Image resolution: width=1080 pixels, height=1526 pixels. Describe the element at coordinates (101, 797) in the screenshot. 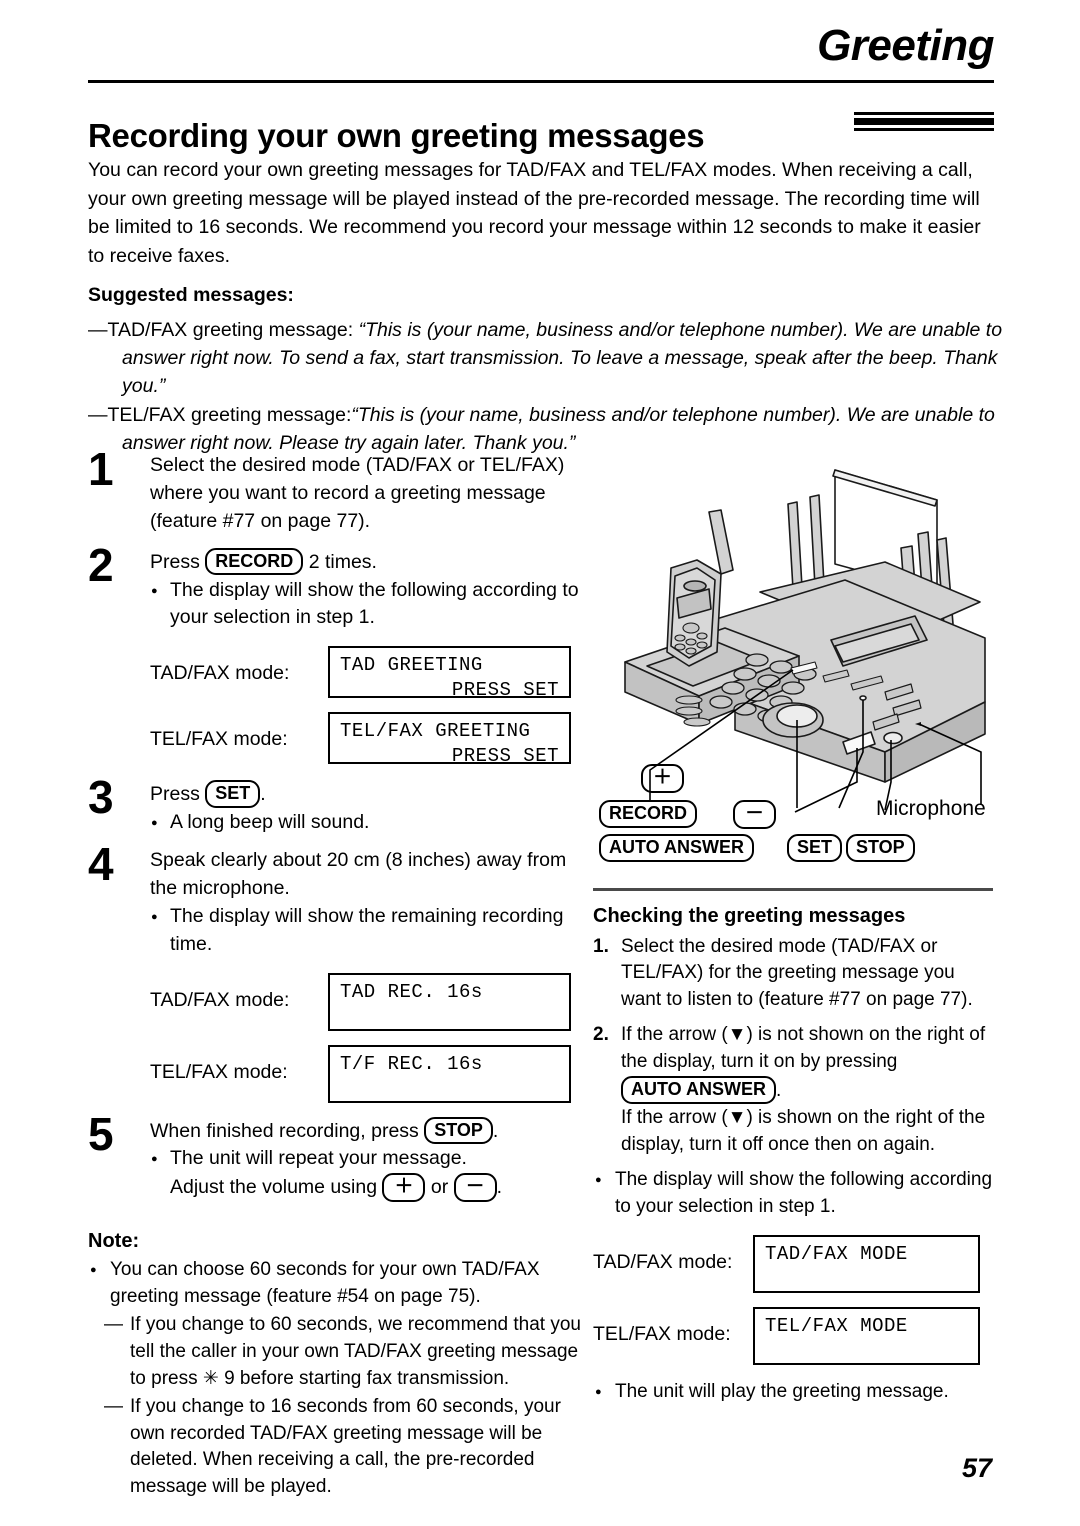

I see `step-3-number: 3` at that location.